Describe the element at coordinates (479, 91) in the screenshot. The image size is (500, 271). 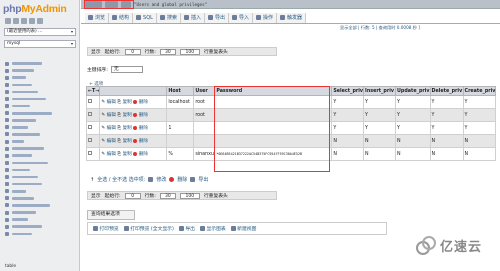
I see `column-header-9: Create_priv` at that location.